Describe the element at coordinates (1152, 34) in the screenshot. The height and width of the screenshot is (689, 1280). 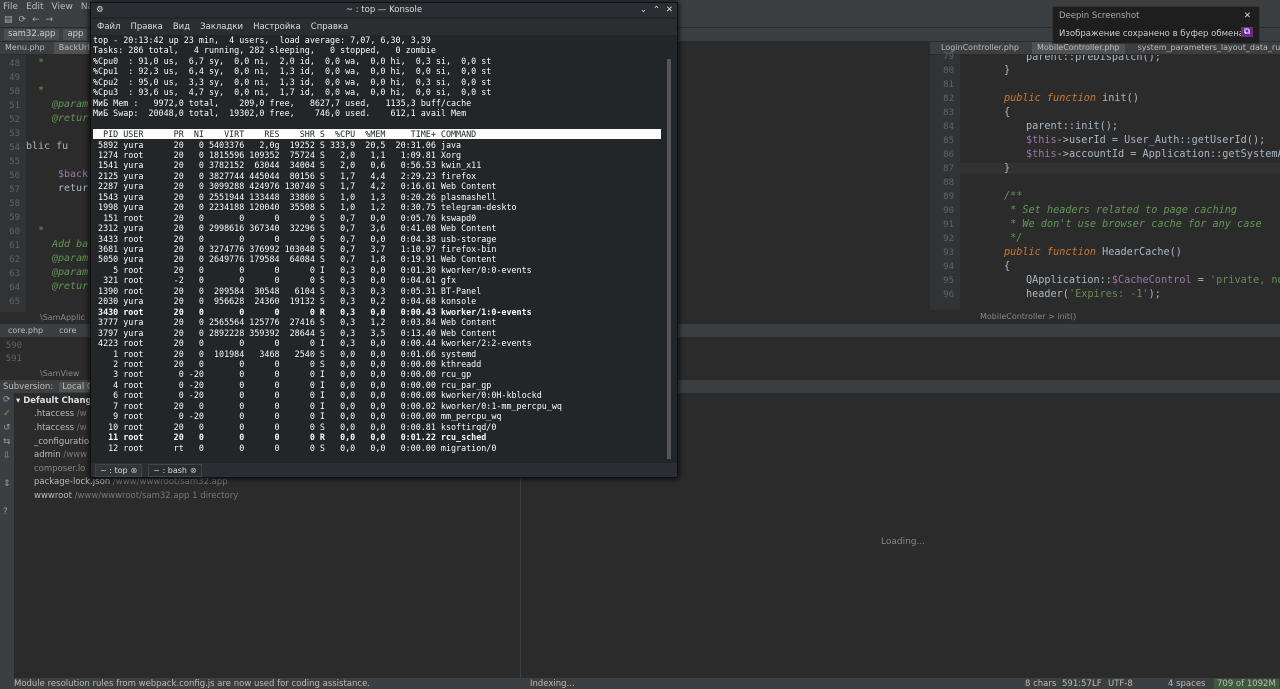
I see `notification-message: Изображение сохранено в буфер обмена` at that location.